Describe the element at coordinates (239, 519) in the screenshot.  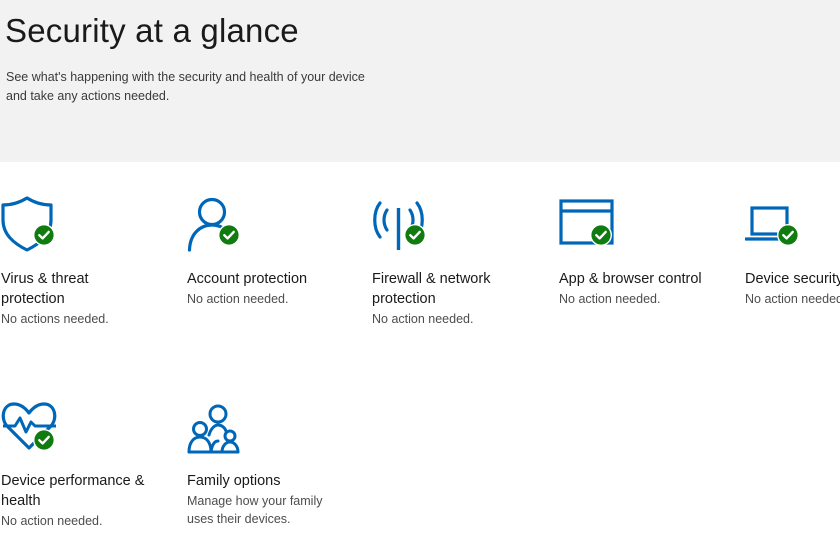
I see `tile-status-line-2: uses their devices.` at that location.